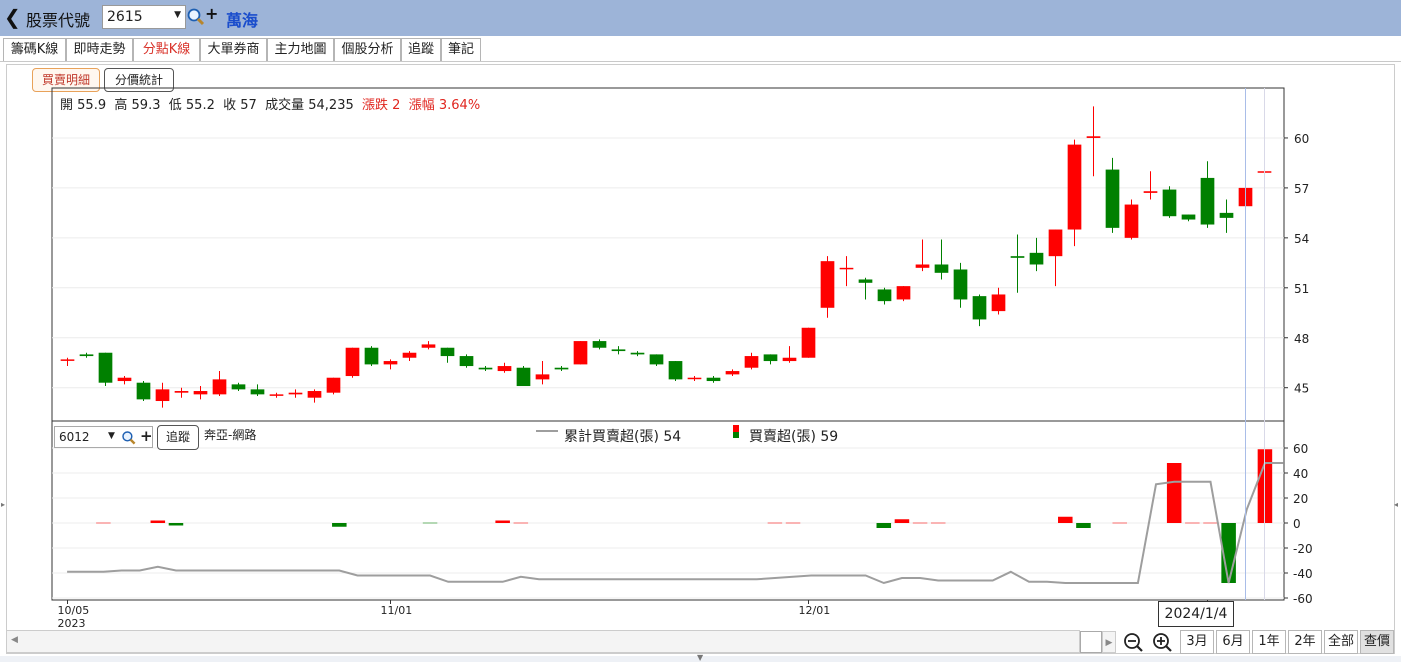 This screenshot has width=1401, height=662. Describe the element at coordinates (230, 435) in the screenshot. I see `broker-name: 奔亞-網路` at that location.